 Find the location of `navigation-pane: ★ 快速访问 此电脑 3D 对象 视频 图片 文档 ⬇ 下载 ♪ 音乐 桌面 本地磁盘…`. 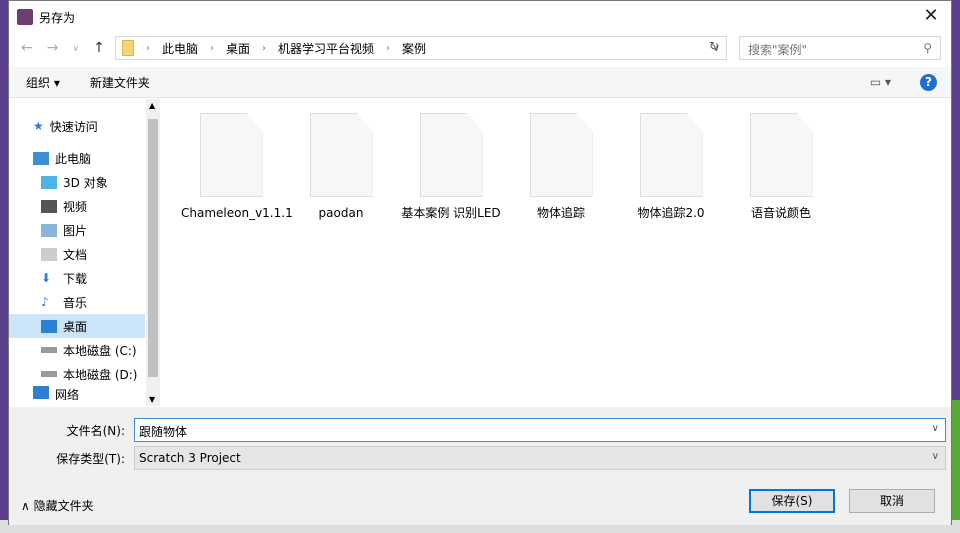

navigation-pane: ★ 快速访问 此电脑 3D 对象 视频 图片 文档 ⬇ 下载 ♪ 音乐 桌面 本地磁盘… is located at coordinates (77, 252).